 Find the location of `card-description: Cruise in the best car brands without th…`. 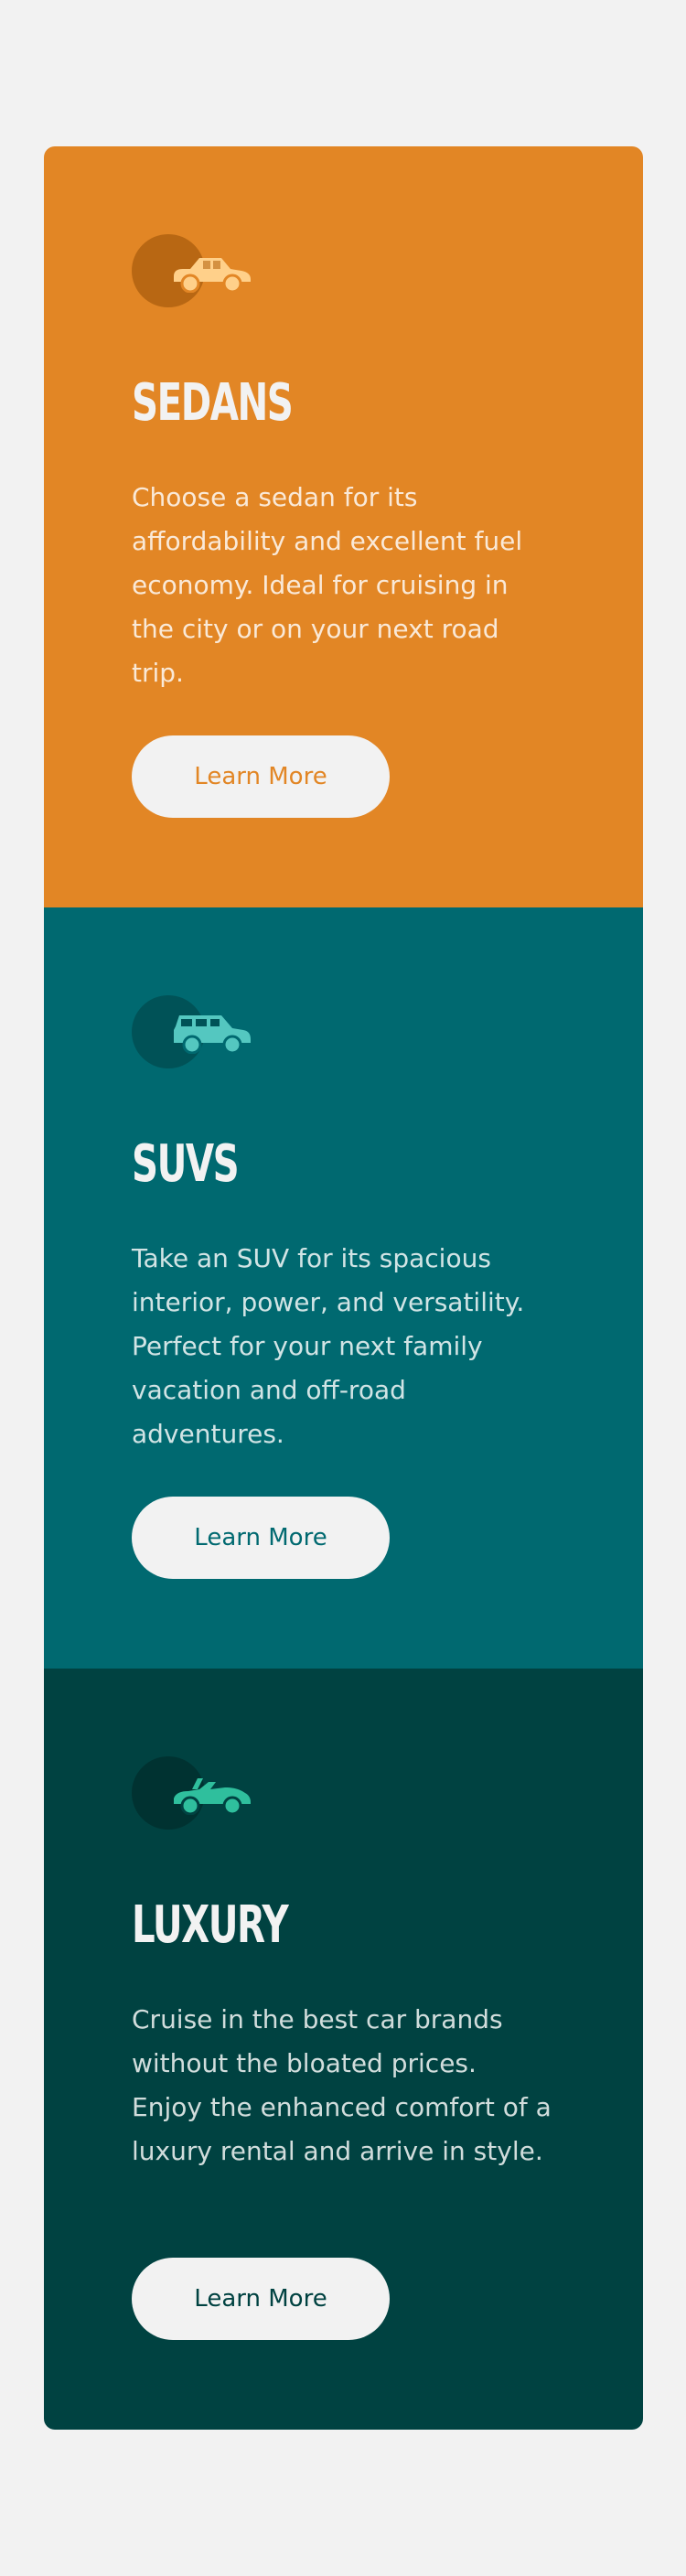

card-description: Cruise in the best car brands without th… is located at coordinates (342, 2085).